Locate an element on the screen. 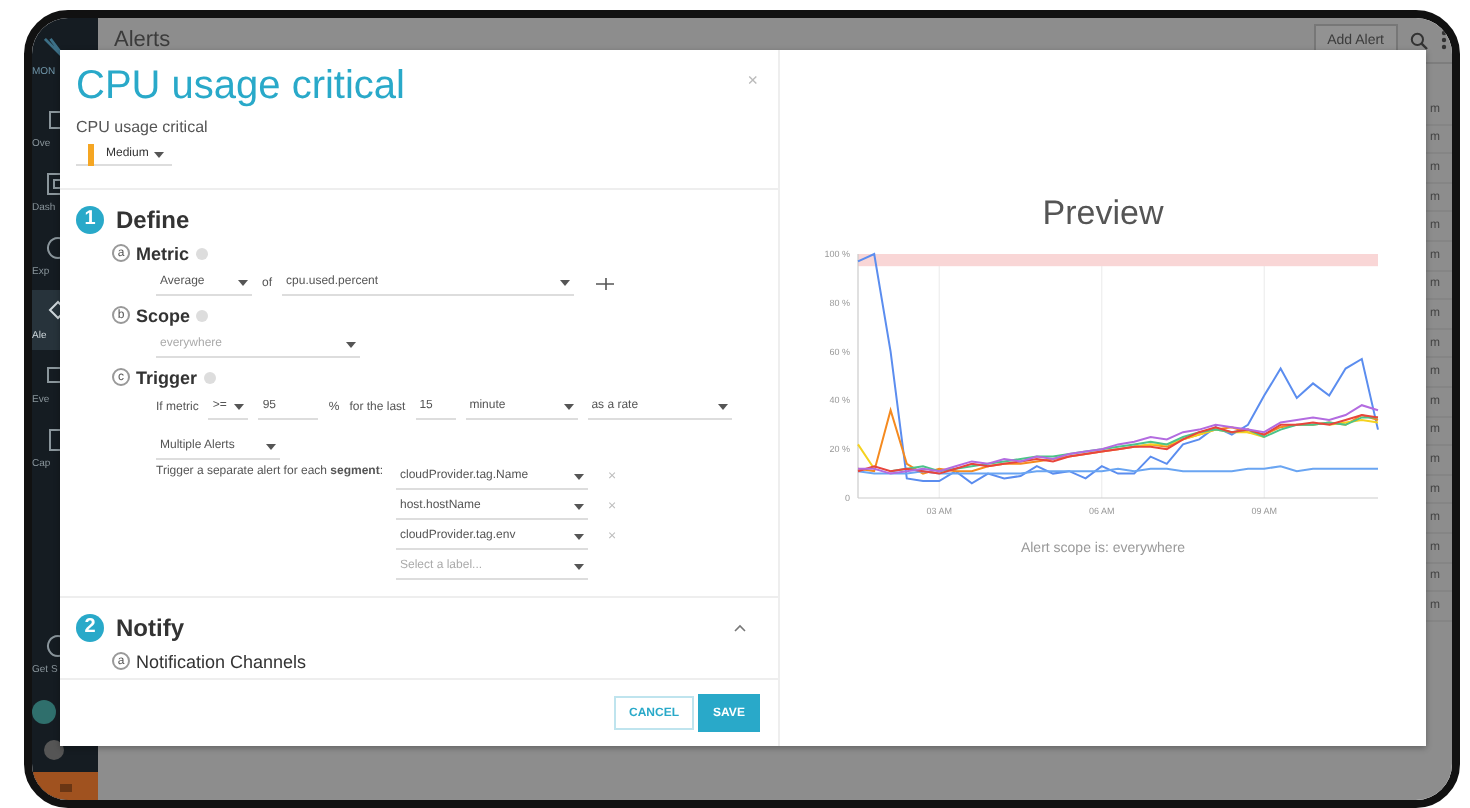  dialog-title: CPU usage critical is located at coordinates (241, 87).